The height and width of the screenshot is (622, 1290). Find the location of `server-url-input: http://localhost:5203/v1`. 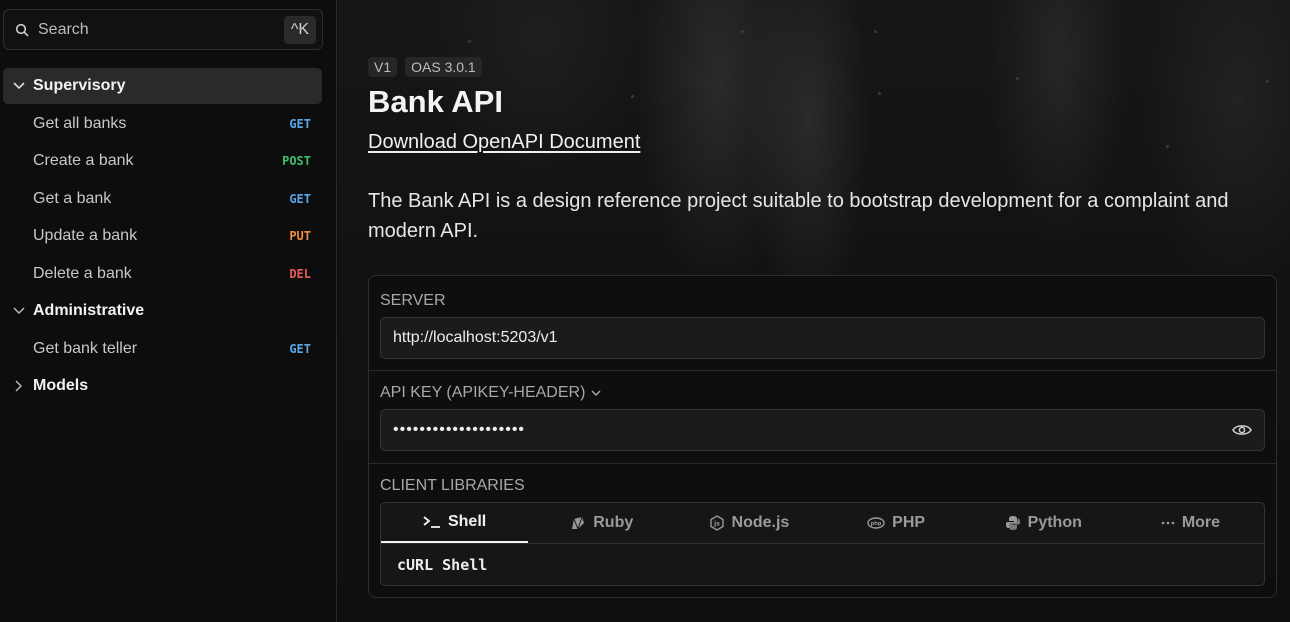

server-url-input: http://localhost:5203/v1 is located at coordinates (822, 338).